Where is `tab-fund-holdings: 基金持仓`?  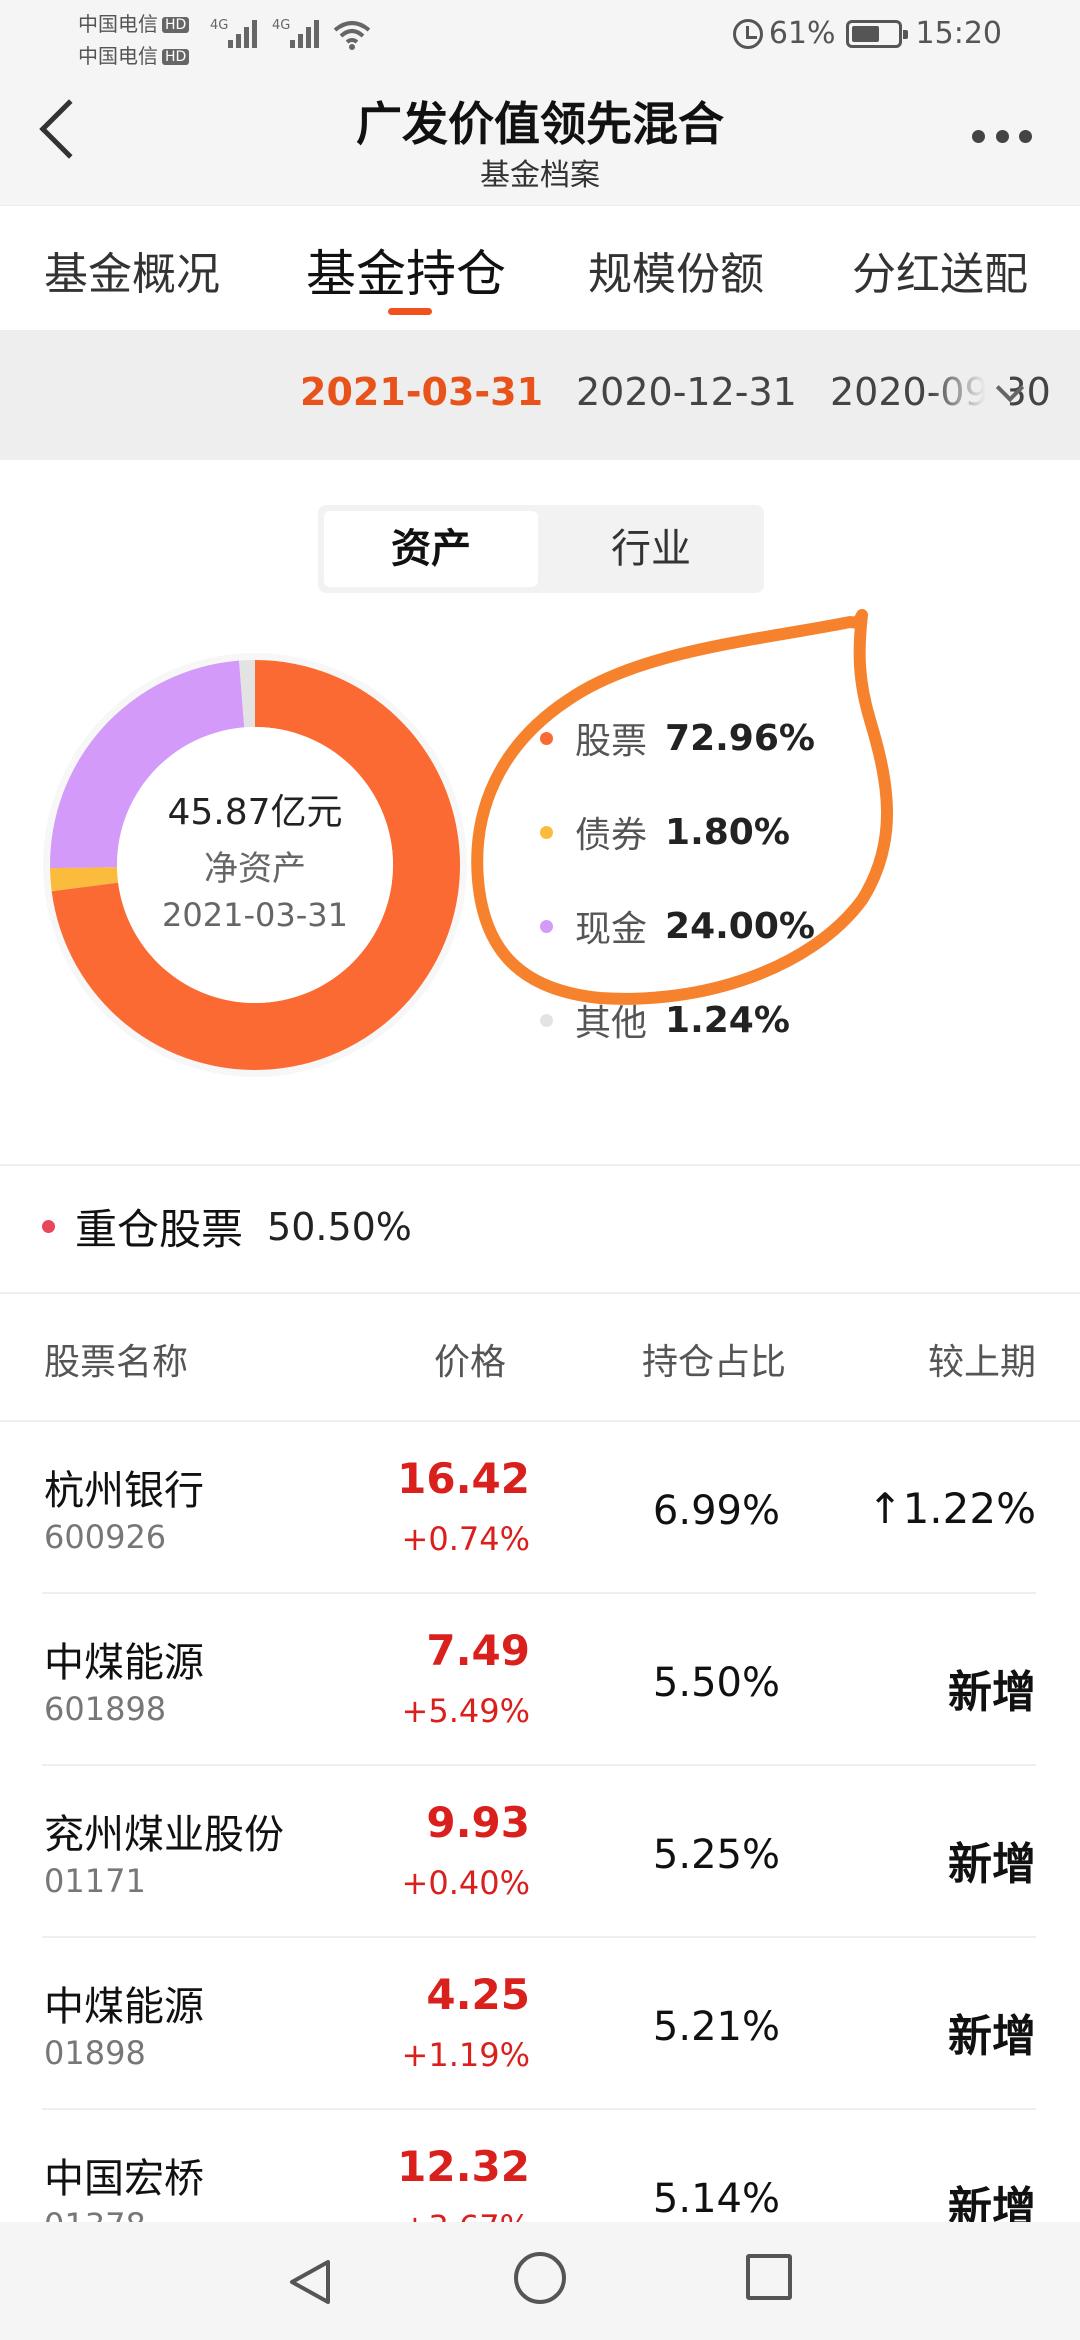 tab-fund-holdings: 基金持仓 is located at coordinates (406, 270).